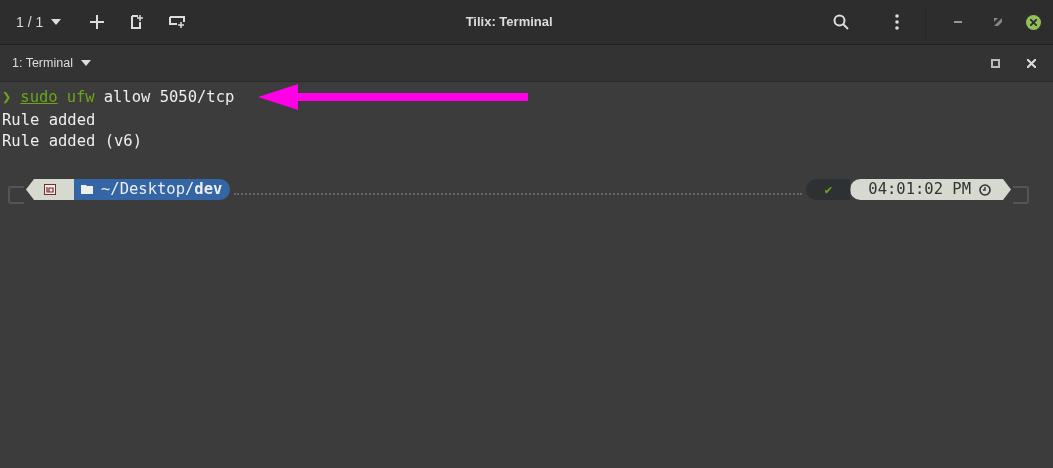 The image size is (1053, 468). I want to click on command-args: allow 5050/tcp, so click(169, 97).